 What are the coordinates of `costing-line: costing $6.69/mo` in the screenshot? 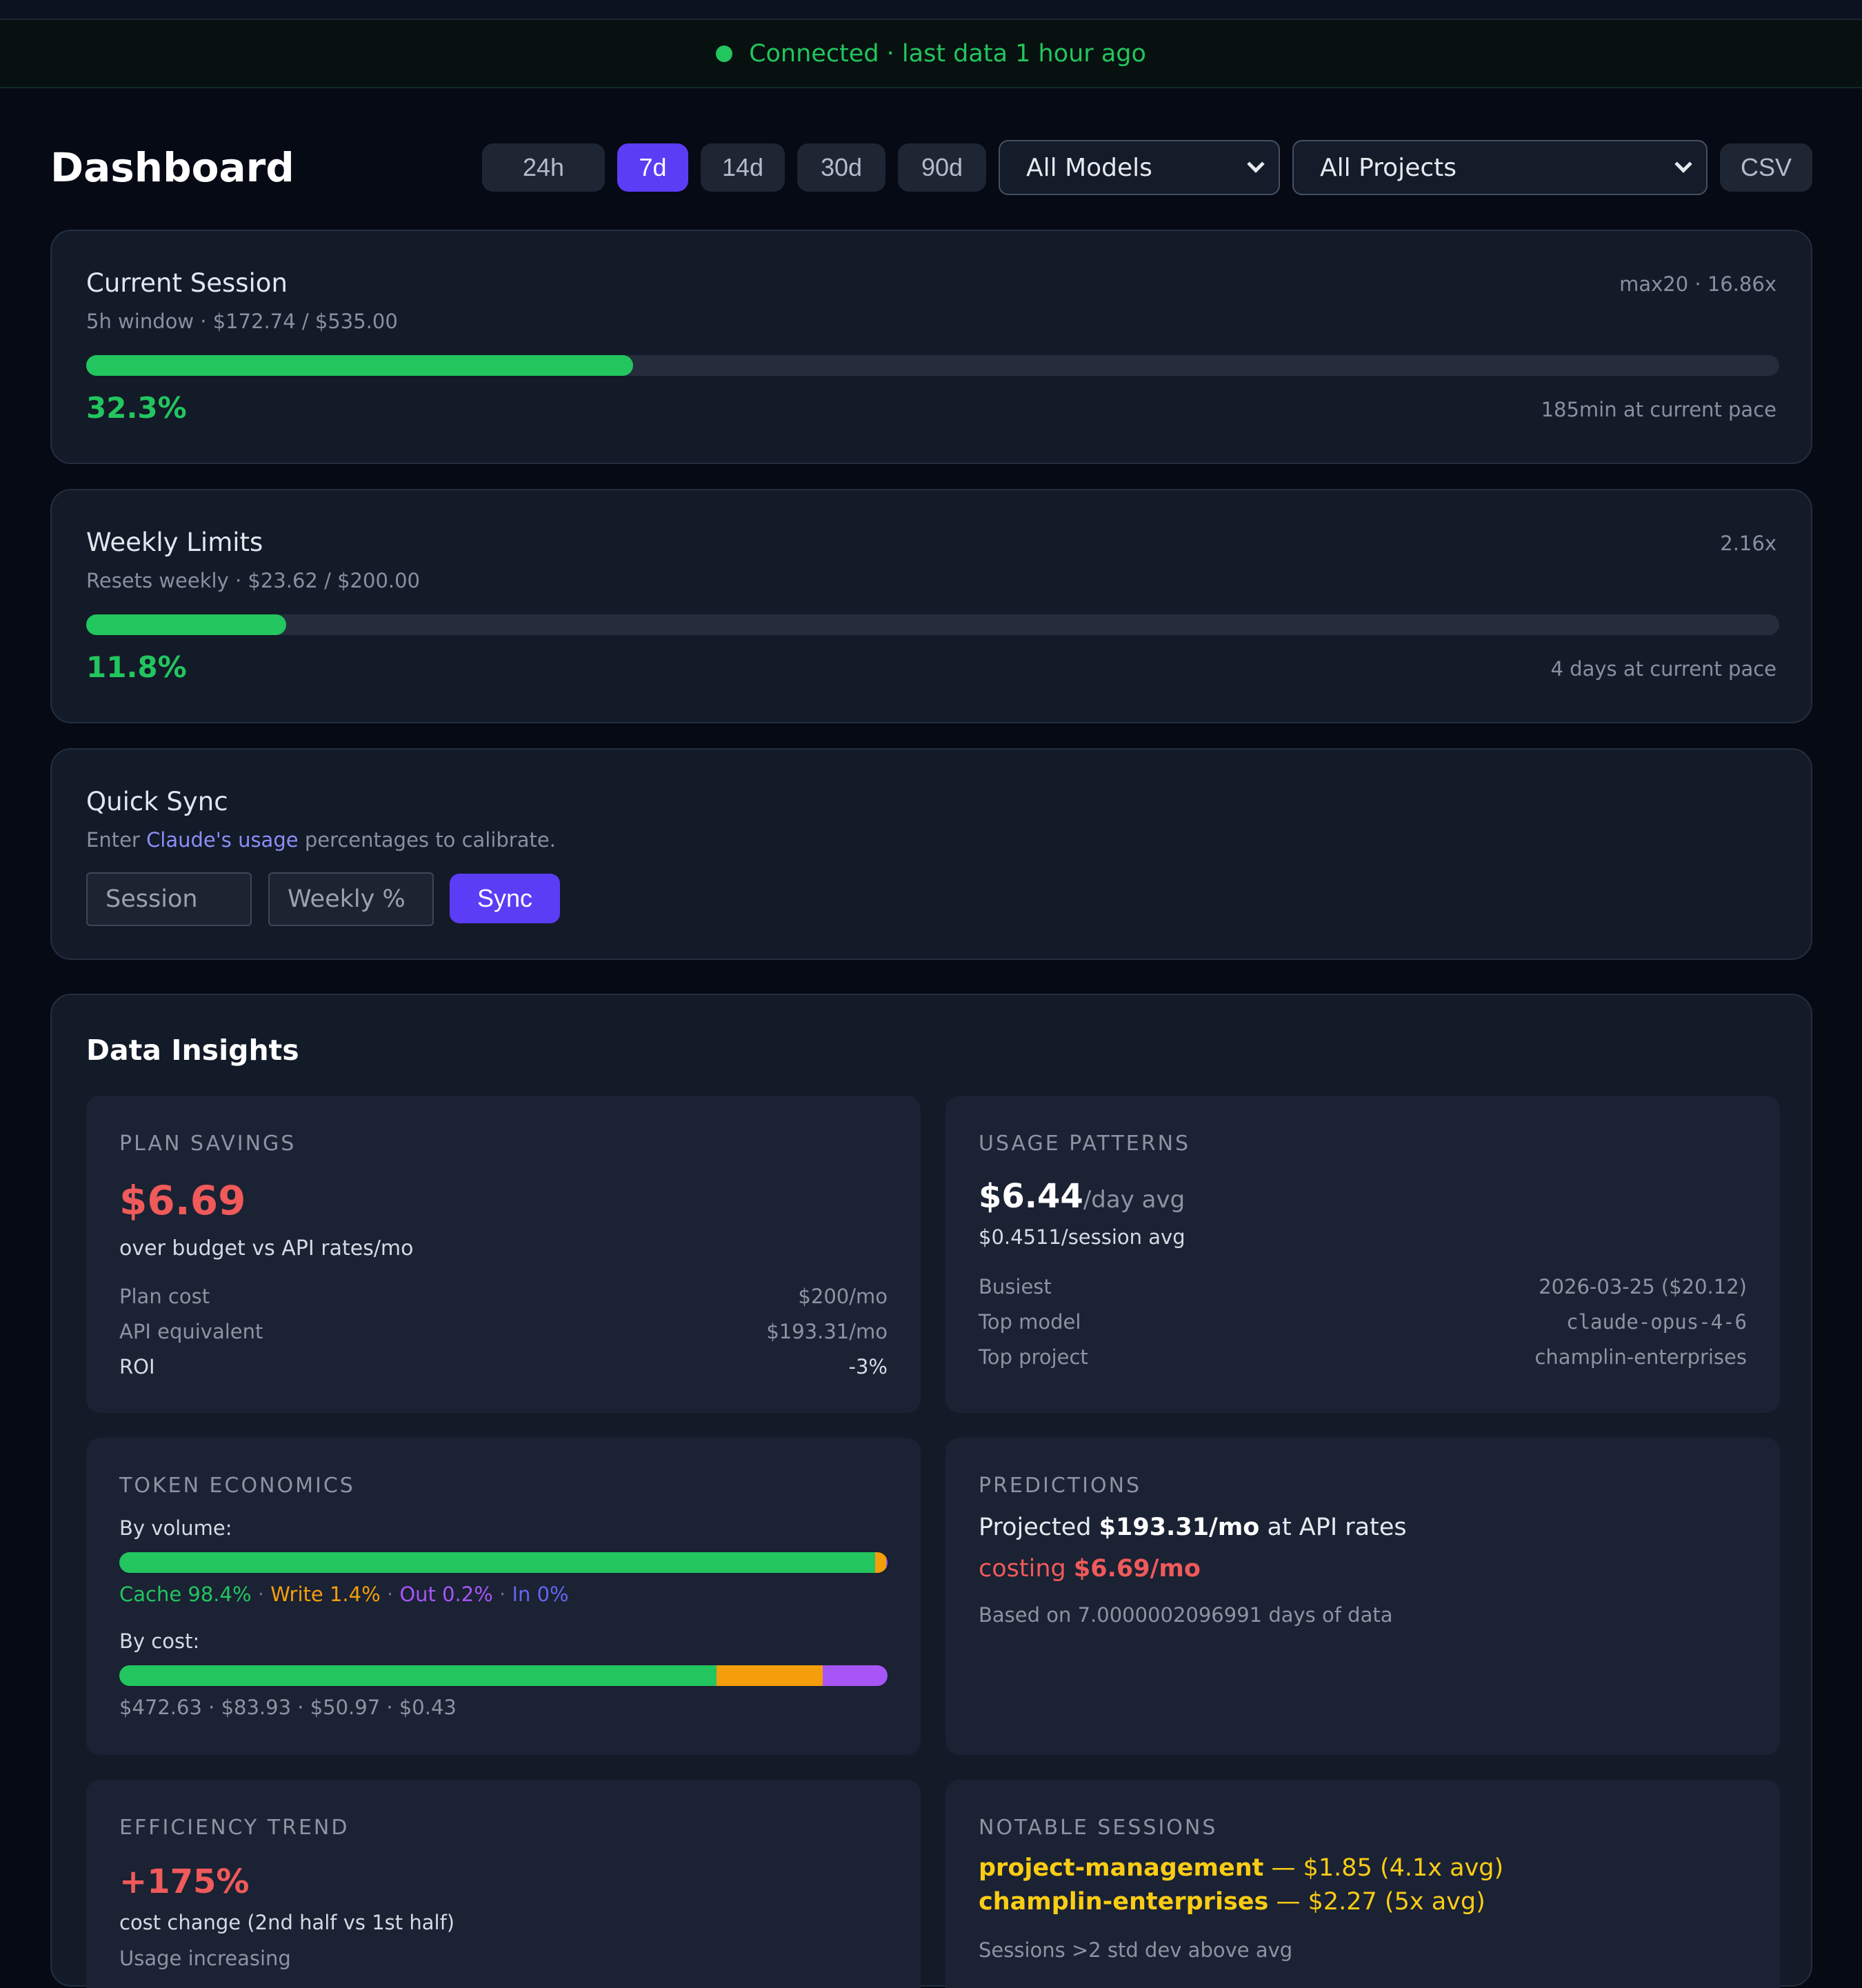 It's located at (1090, 1569).